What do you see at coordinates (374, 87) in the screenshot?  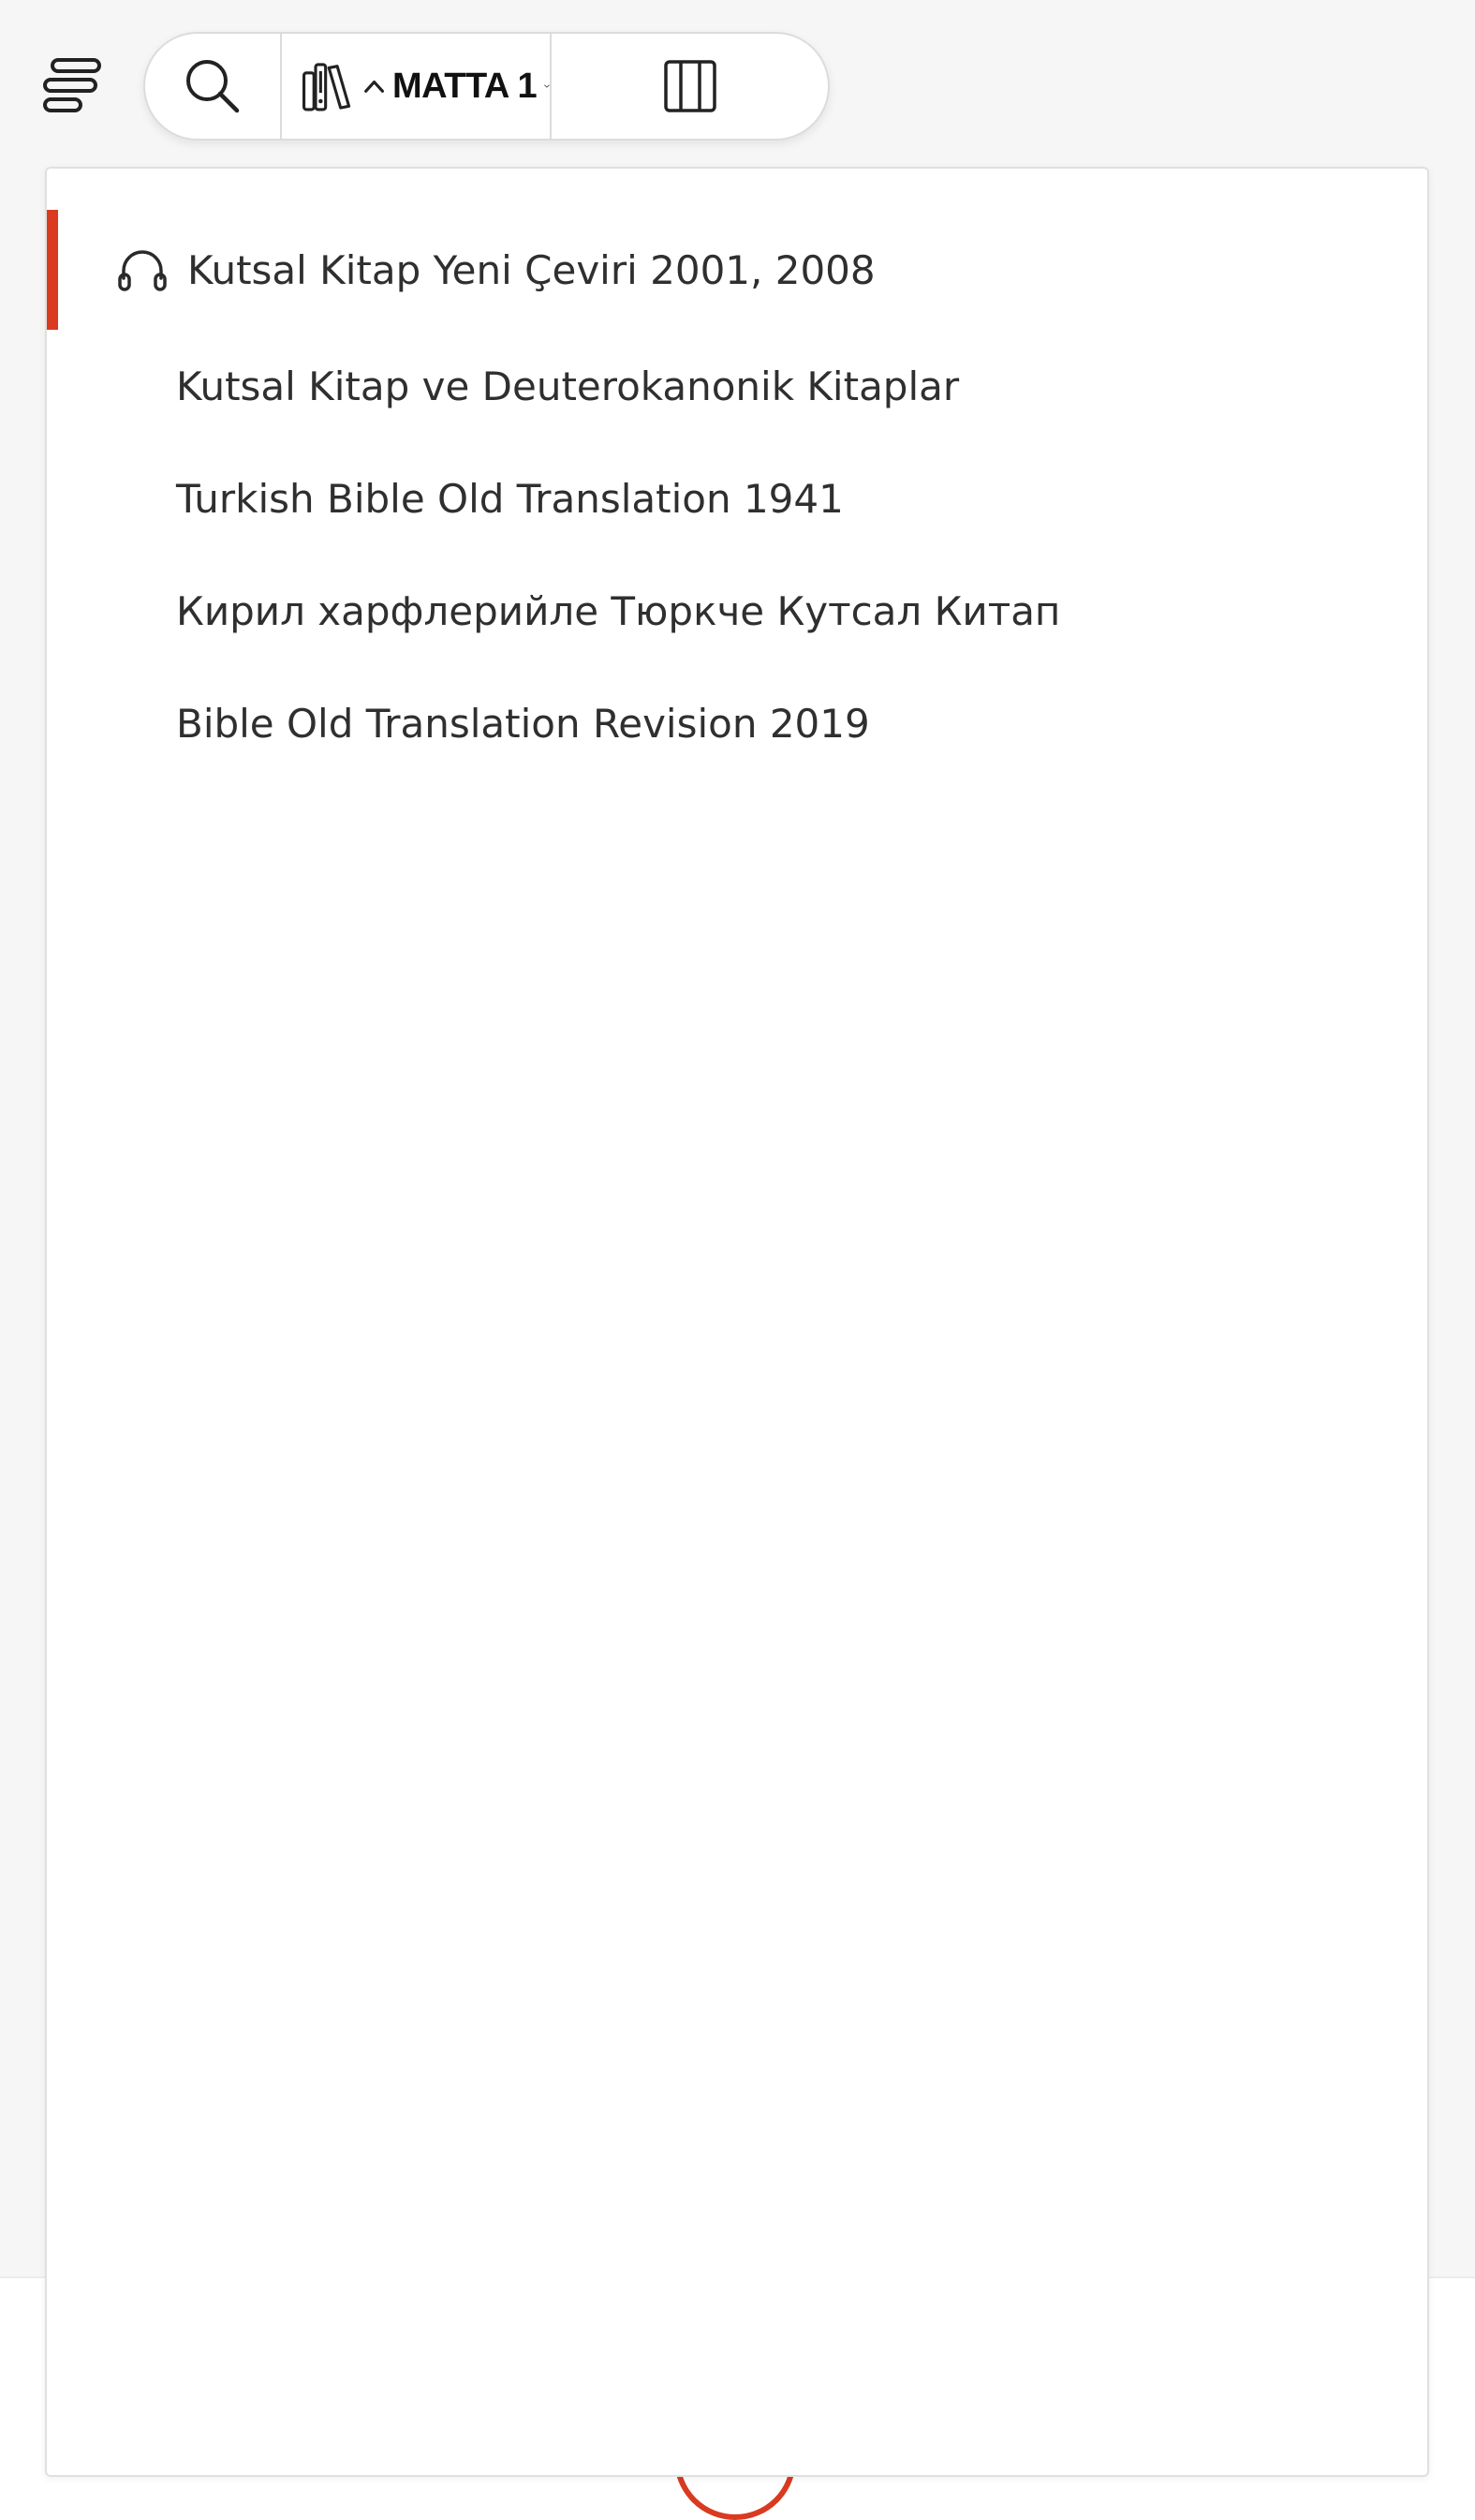 I see `chevron-up-icon` at bounding box center [374, 87].